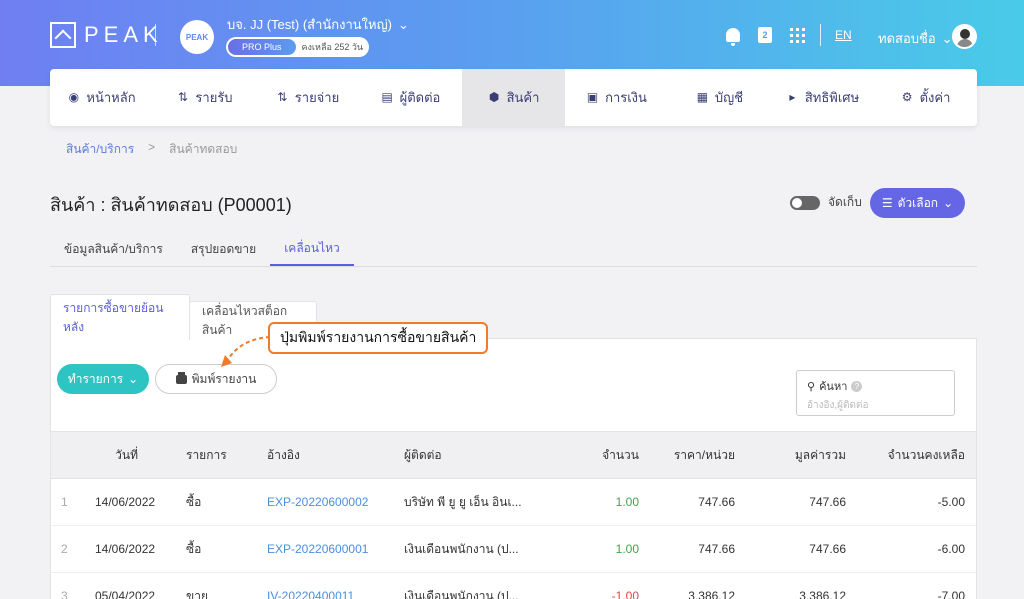  Describe the element at coordinates (826, 202) in the screenshot. I see `archive-toggle-group: จัดเก็บ` at that location.